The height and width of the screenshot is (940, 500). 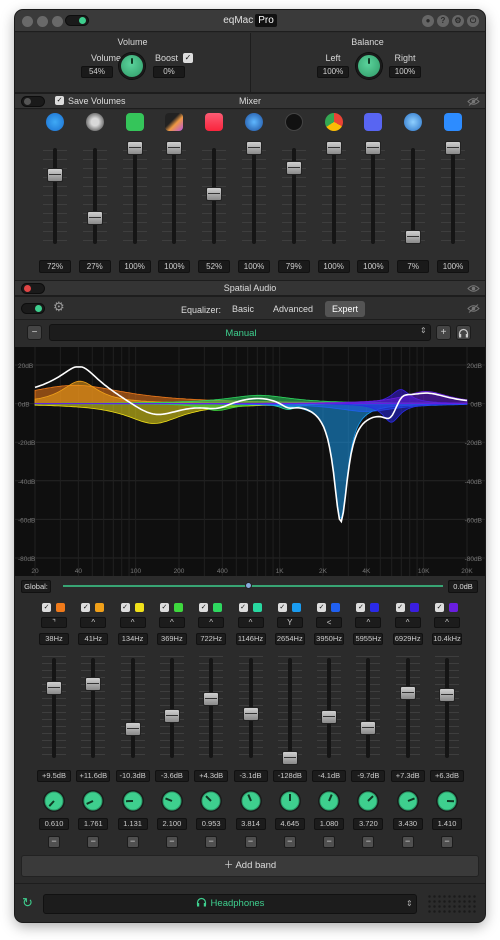 What do you see at coordinates (33, 308) in the screenshot?
I see `equalizer-toggle` at bounding box center [33, 308].